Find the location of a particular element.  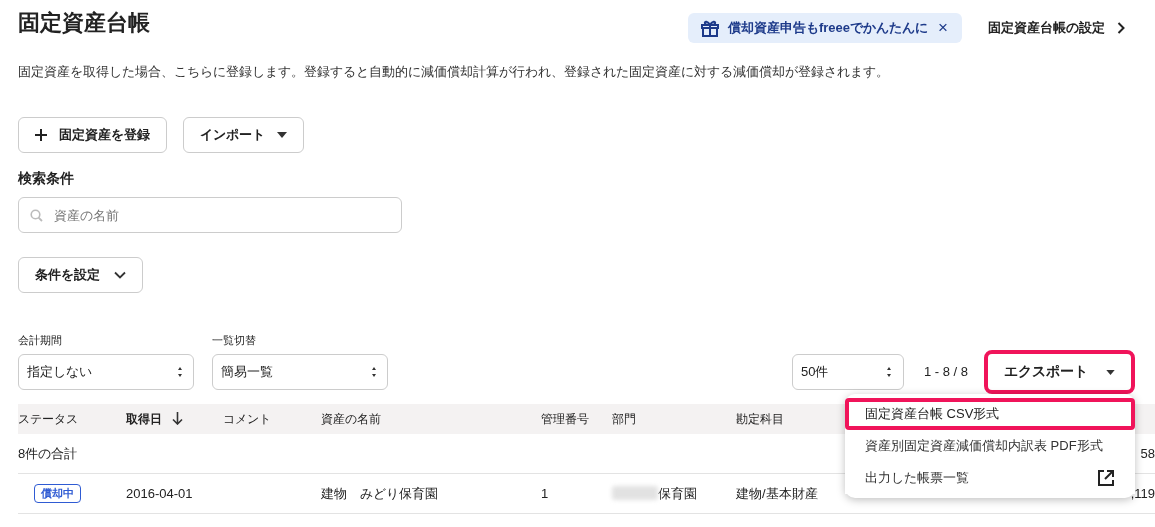

close-button: × is located at coordinates (943, 28).